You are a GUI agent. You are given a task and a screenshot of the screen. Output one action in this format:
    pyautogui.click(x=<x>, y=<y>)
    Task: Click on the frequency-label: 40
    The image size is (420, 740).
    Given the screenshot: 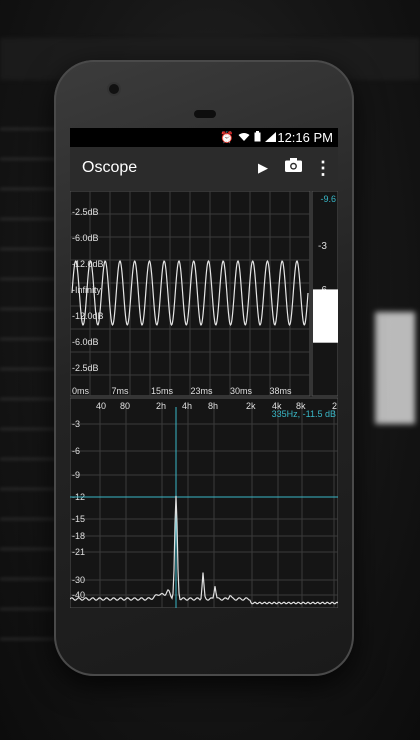 What is the action you would take?
    pyautogui.click(x=101, y=406)
    